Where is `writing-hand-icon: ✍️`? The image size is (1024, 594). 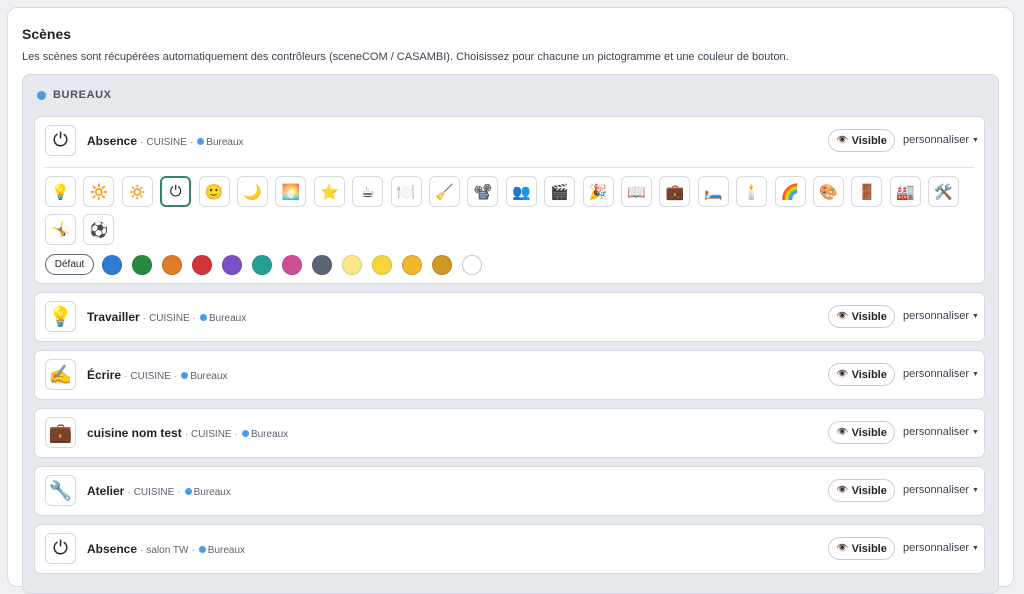
writing-hand-icon: ✍️ is located at coordinates (60, 374).